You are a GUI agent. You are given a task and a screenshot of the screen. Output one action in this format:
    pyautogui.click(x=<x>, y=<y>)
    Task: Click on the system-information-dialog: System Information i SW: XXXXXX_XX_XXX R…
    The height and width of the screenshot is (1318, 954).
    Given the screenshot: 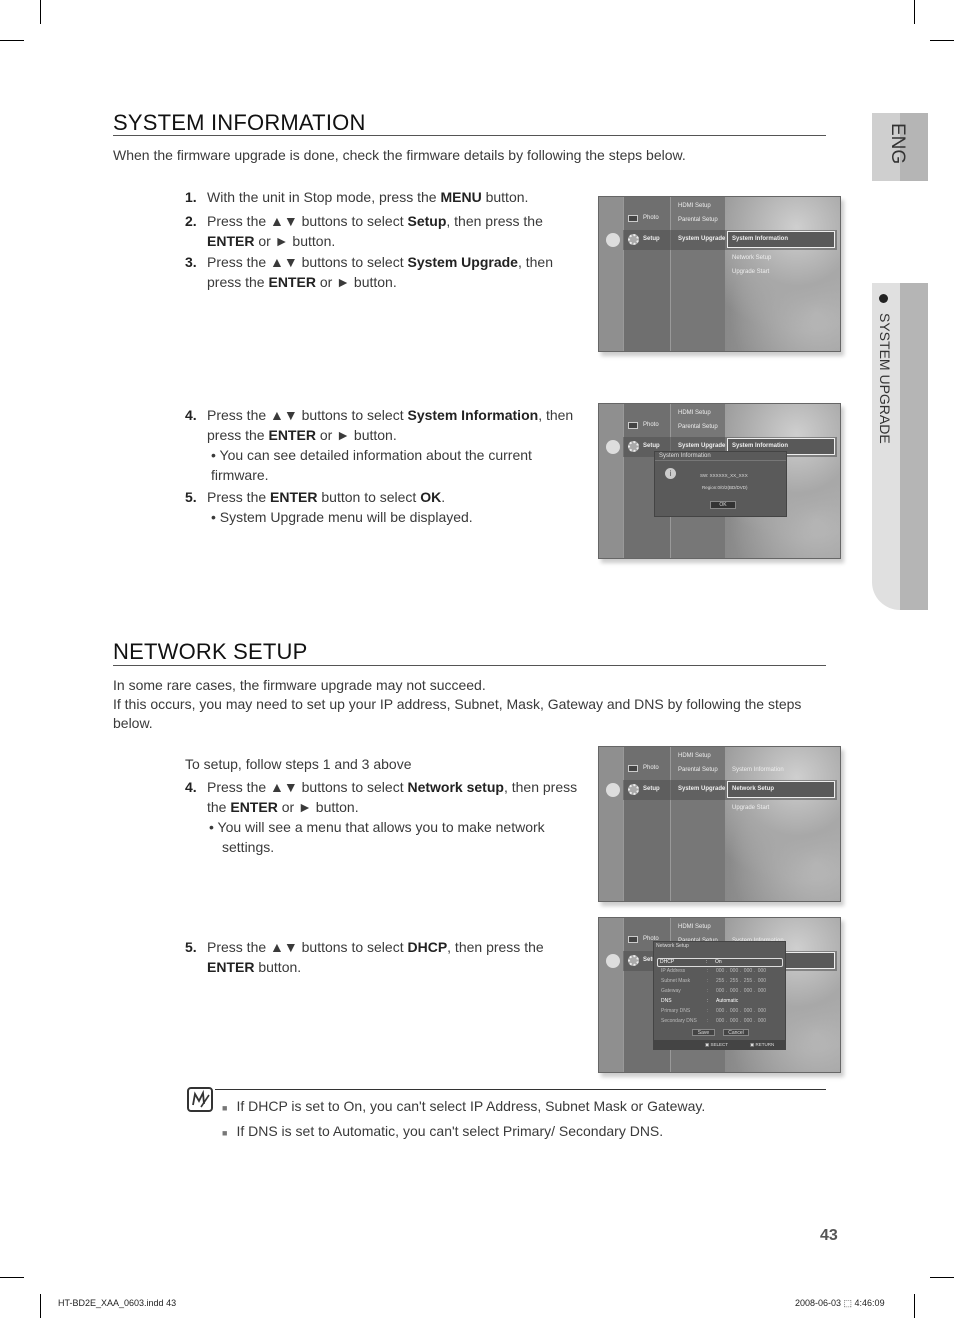 What is the action you would take?
    pyautogui.click(x=720, y=484)
    